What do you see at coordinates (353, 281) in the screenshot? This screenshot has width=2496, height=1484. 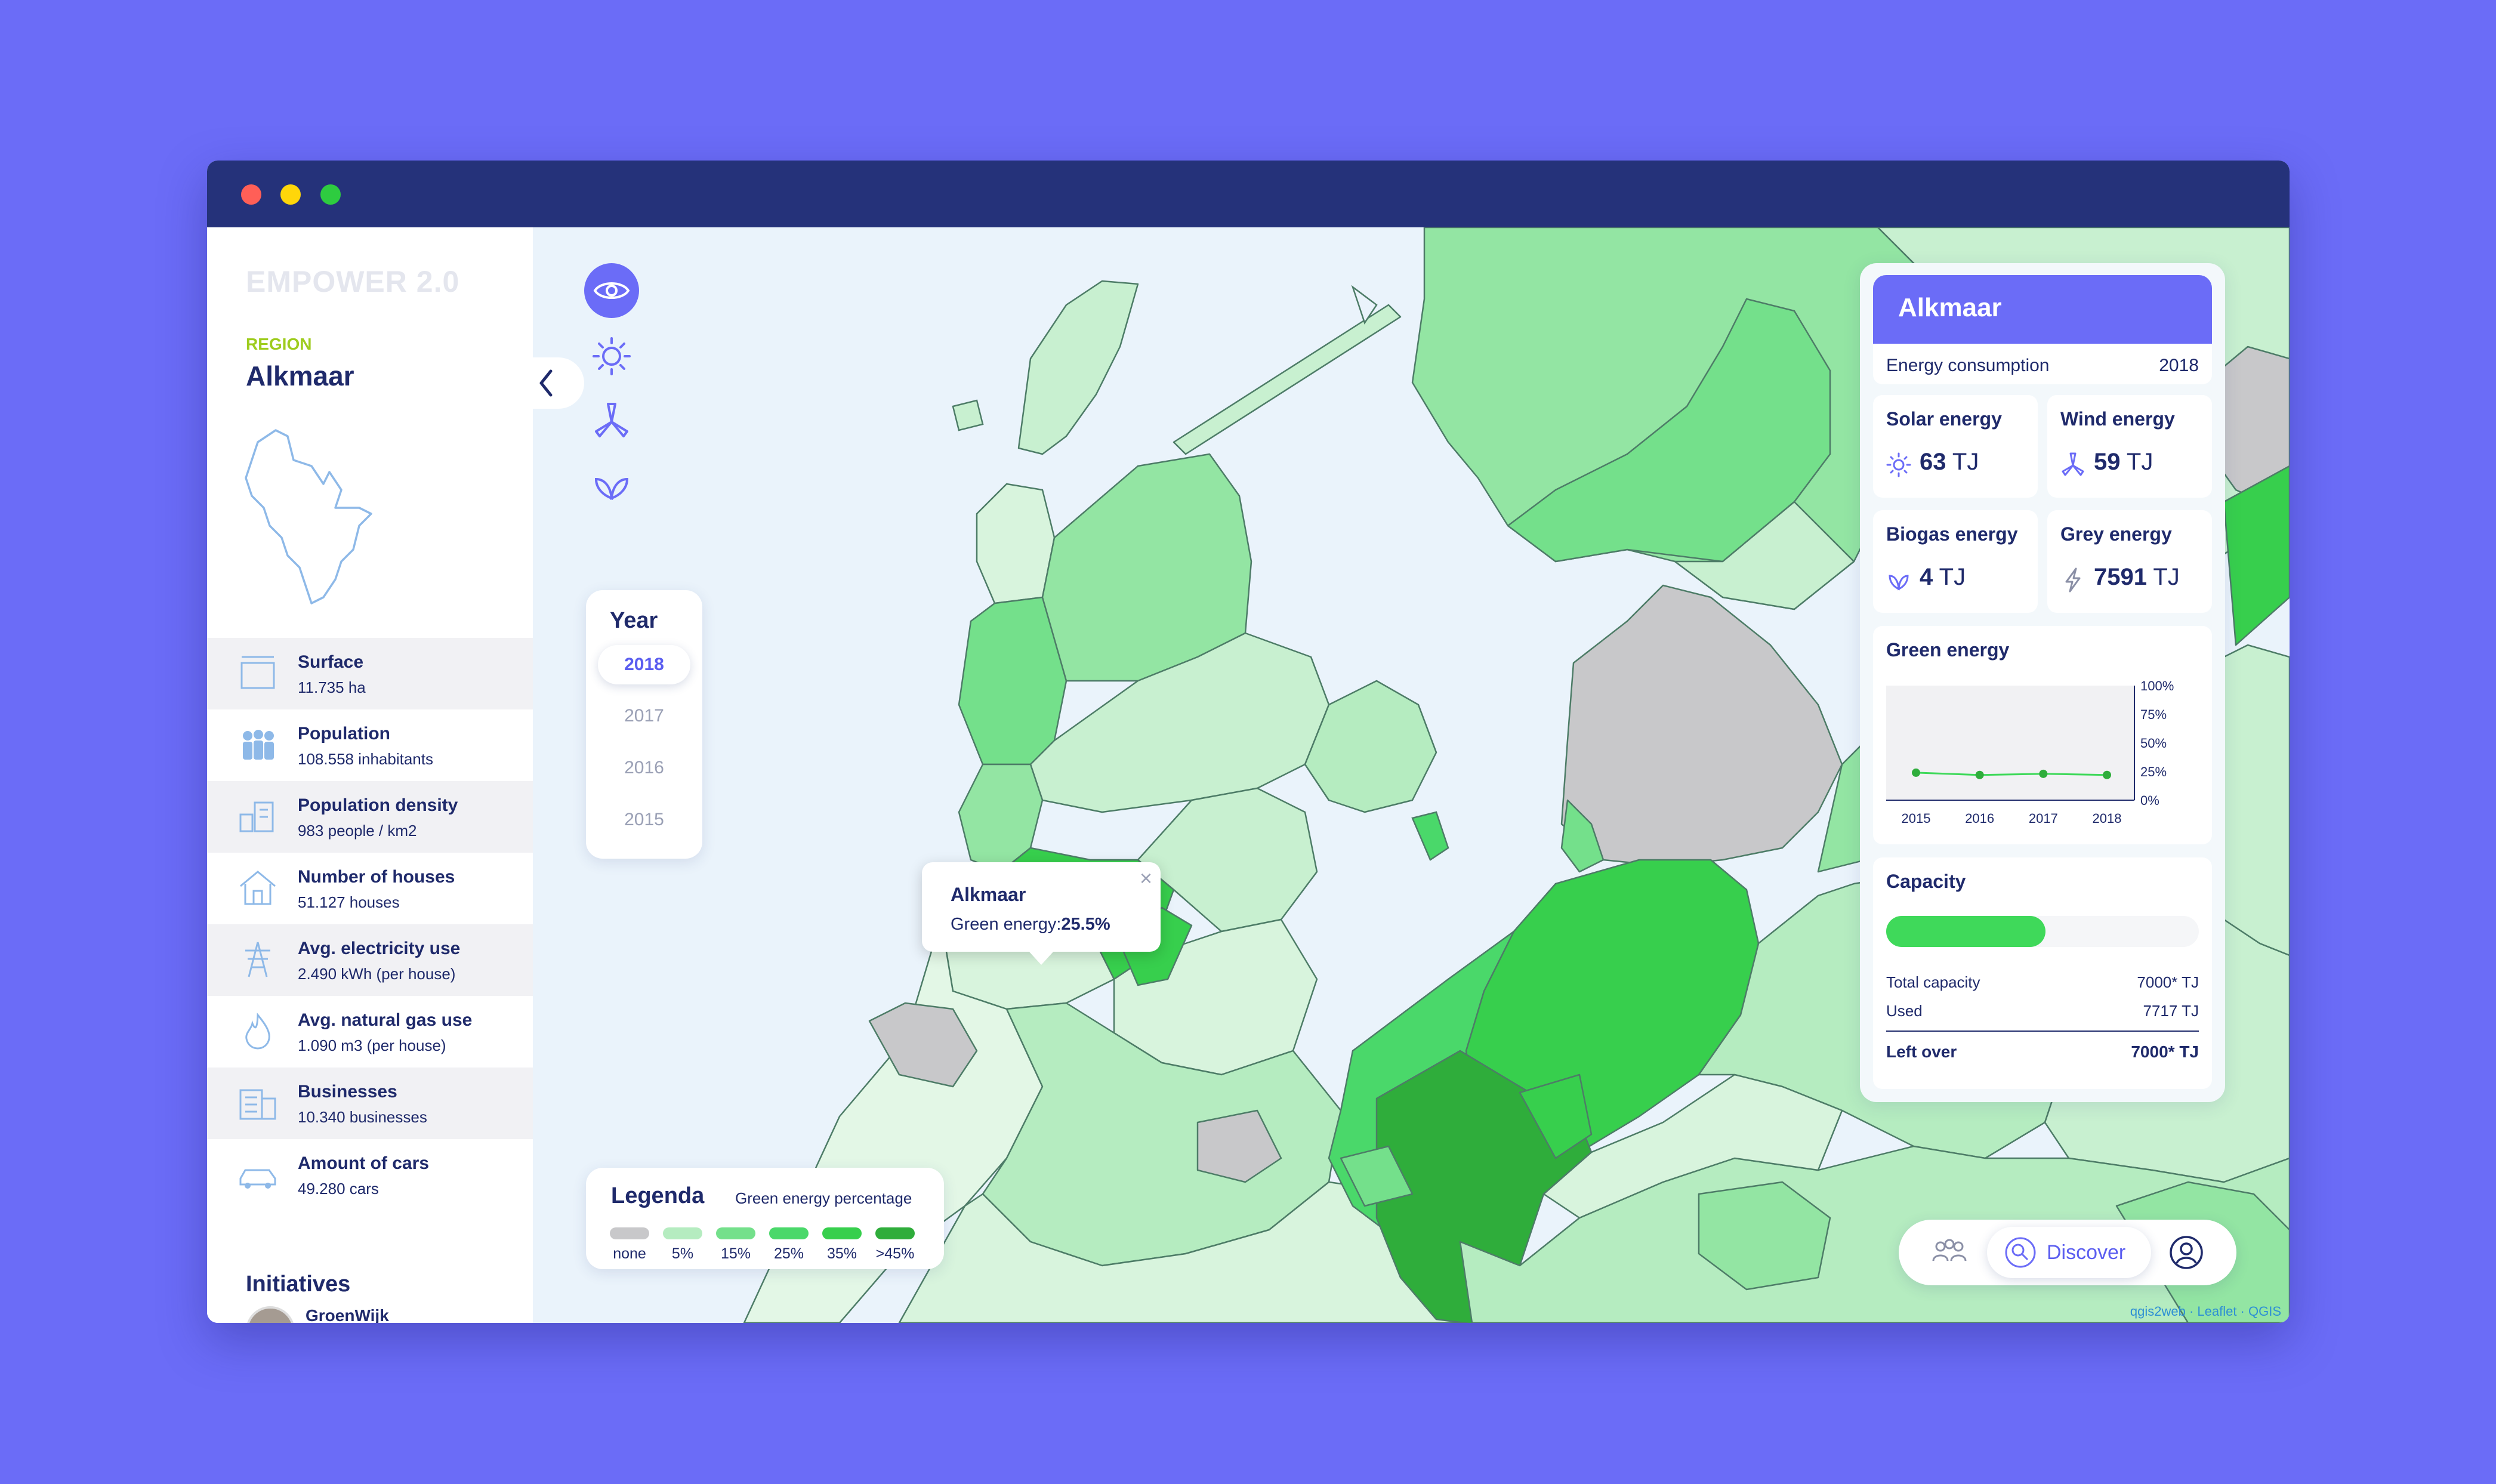 I see `brand-logo: EMPOWER 2.0` at bounding box center [353, 281].